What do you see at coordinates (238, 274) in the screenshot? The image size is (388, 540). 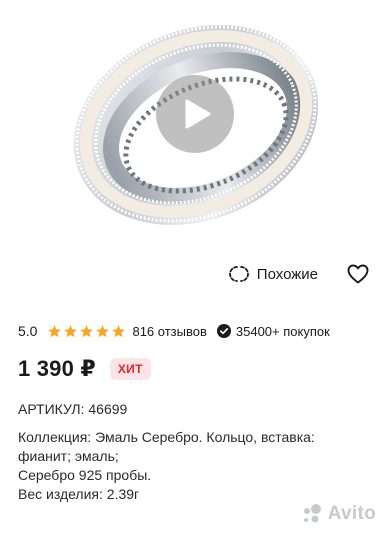 I see `similar-icon` at bounding box center [238, 274].